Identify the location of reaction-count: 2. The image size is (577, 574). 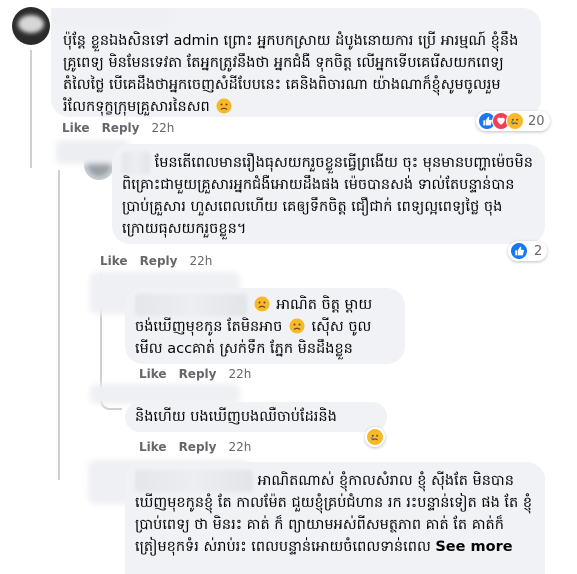
(538, 251).